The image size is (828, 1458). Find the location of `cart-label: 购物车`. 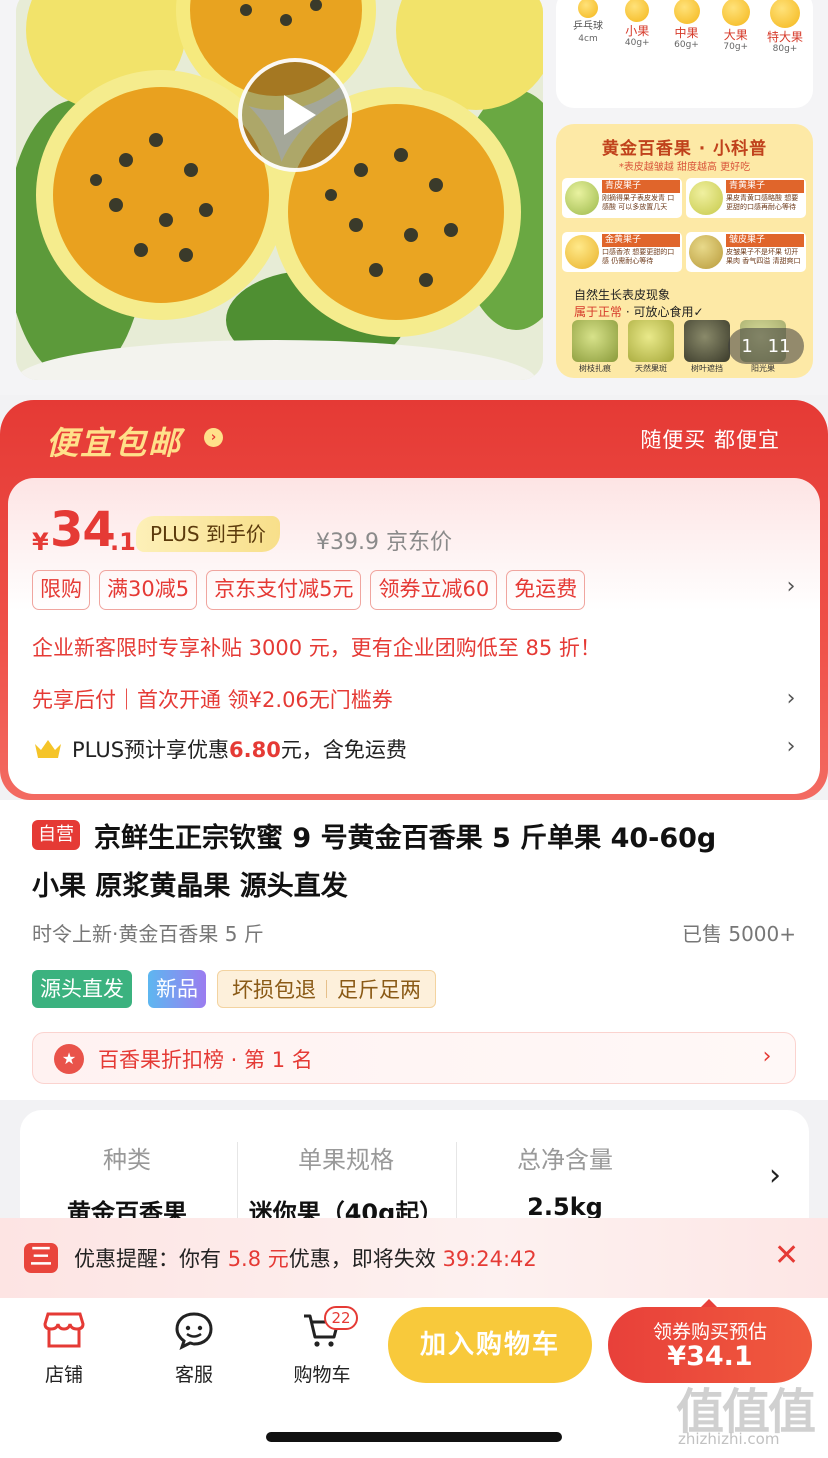

cart-label: 购物车 is located at coordinates (322, 1373).